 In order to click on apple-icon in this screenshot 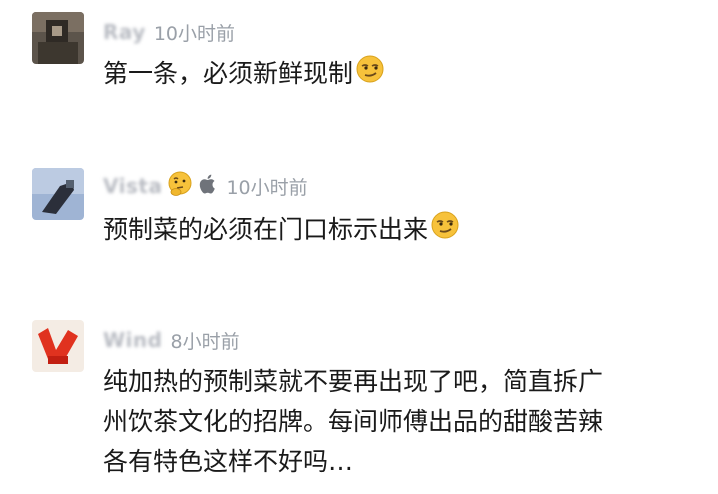, I will do `click(208, 186)`.